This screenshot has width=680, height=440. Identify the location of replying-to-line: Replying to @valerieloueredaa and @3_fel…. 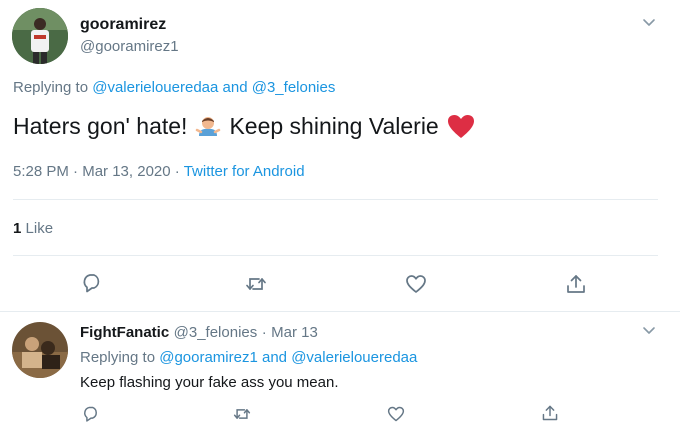
(174, 87).